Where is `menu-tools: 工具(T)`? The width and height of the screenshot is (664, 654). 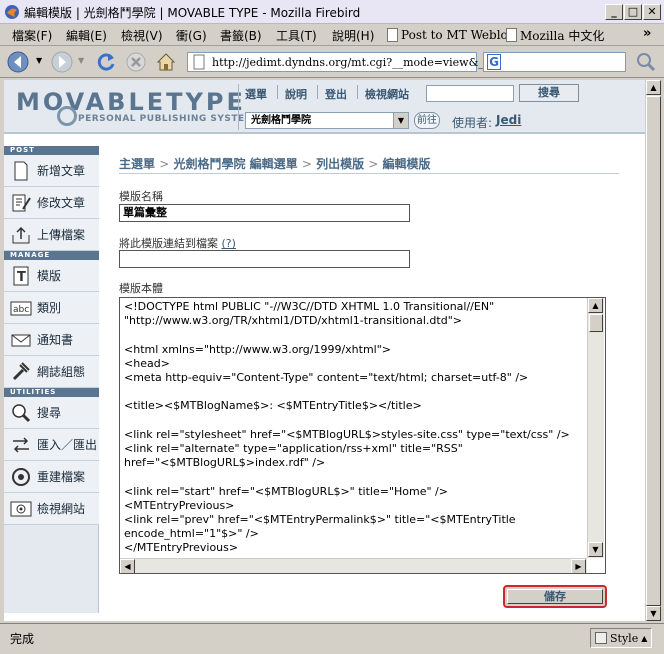 menu-tools: 工具(T) is located at coordinates (296, 35).